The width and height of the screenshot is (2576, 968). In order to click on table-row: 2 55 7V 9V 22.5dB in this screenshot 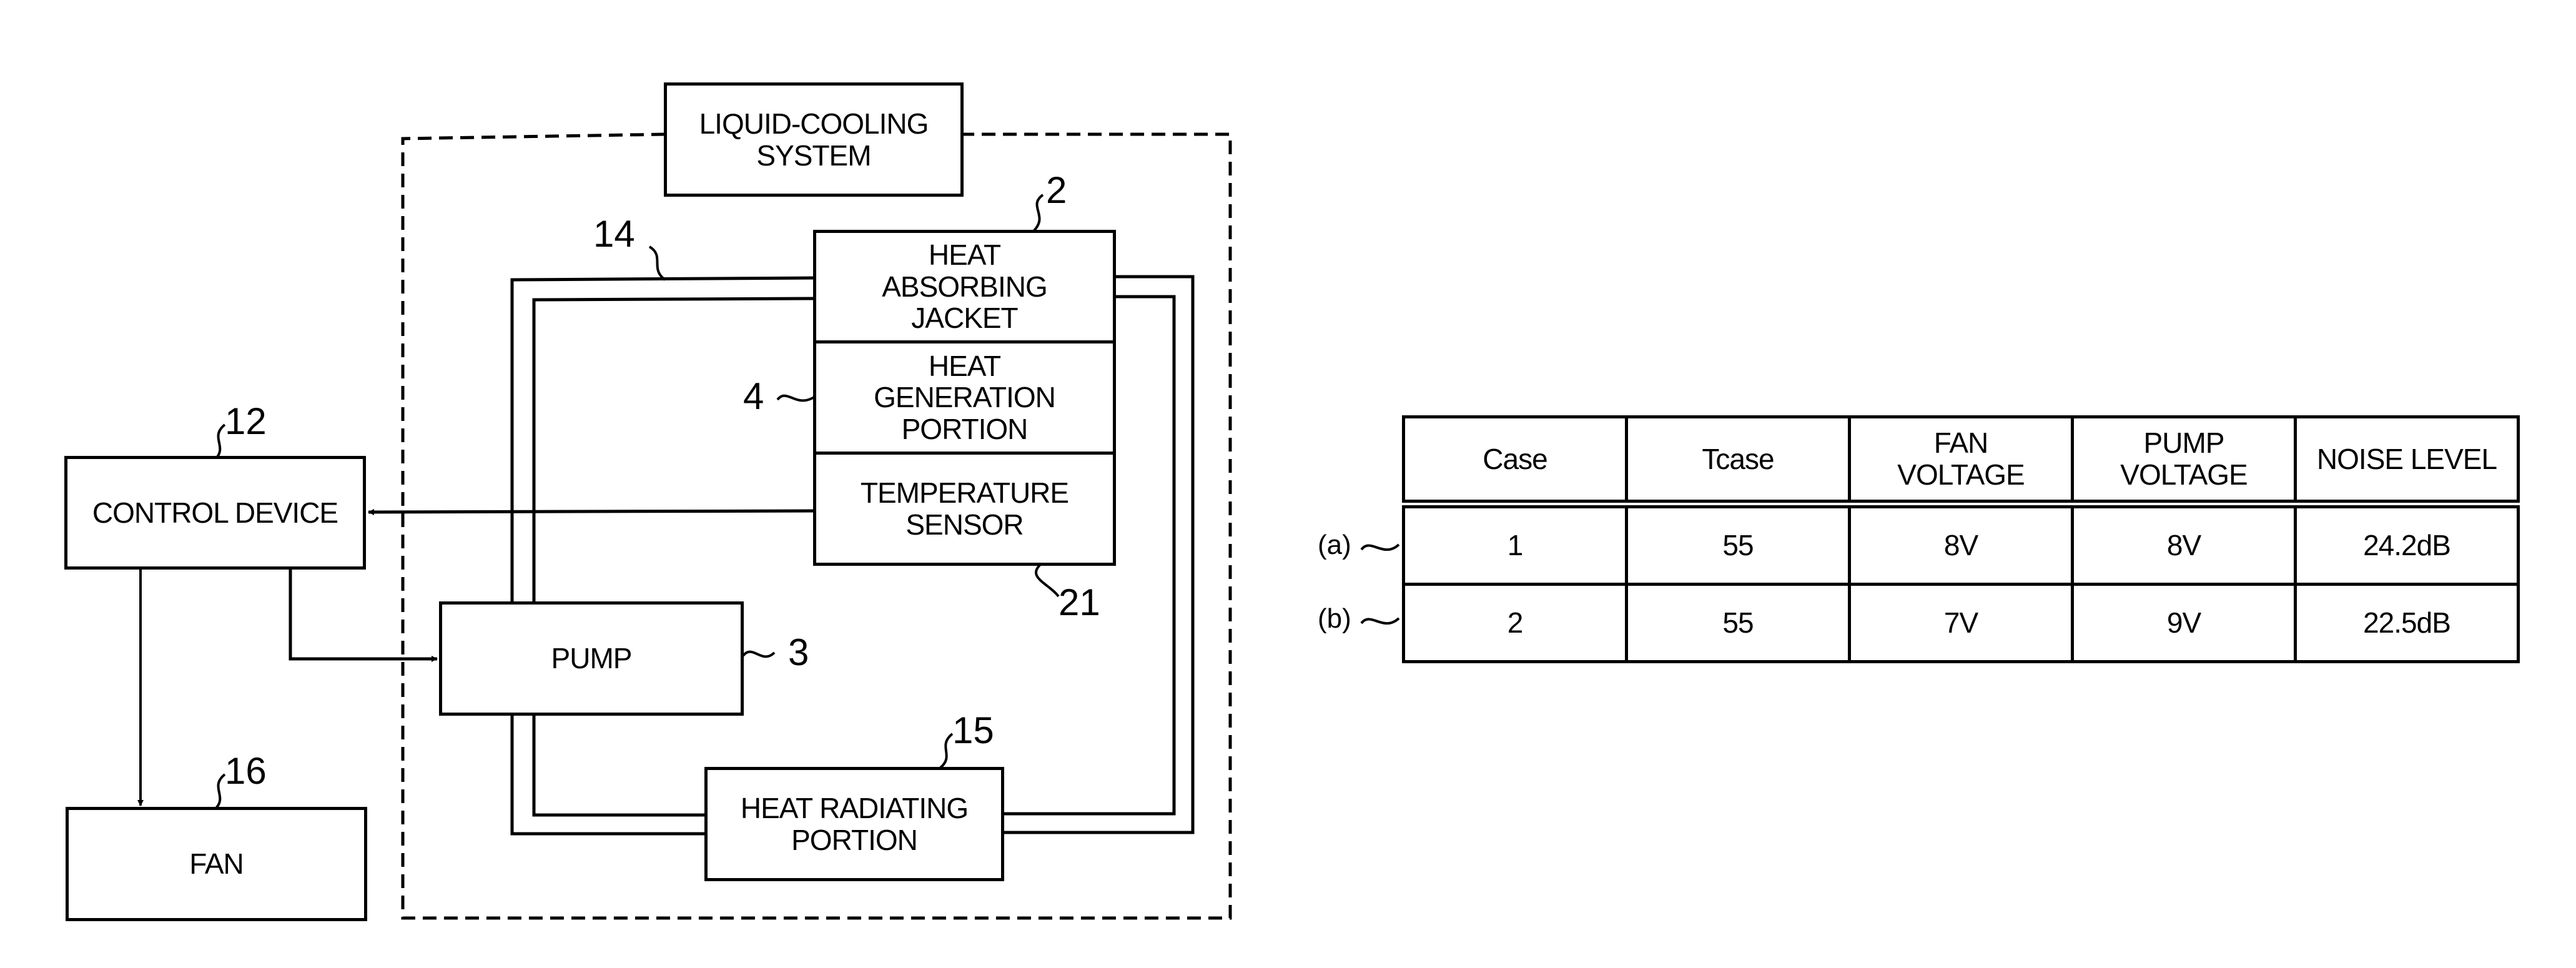, I will do `click(1961, 623)`.